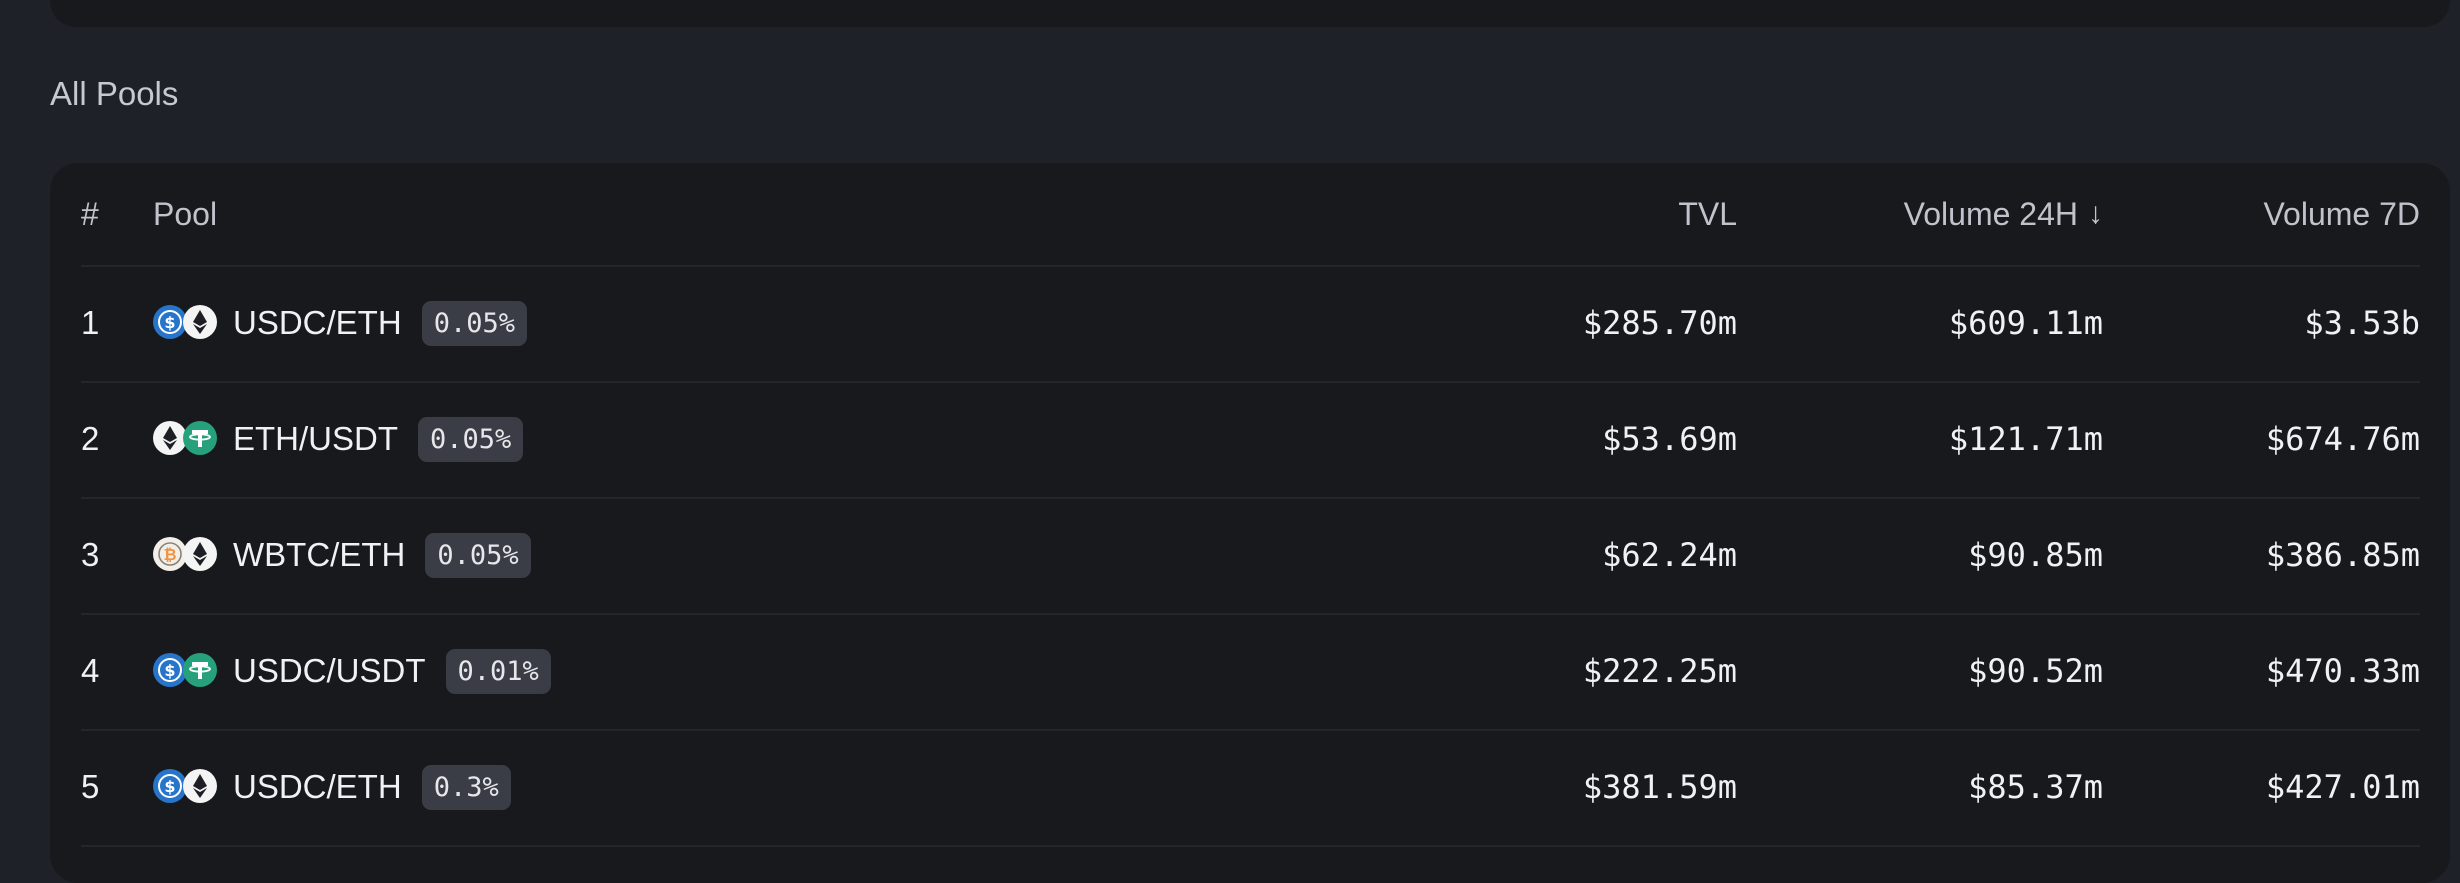 The image size is (2460, 883). I want to click on row-pool: $ USDC/ETH 0.3%, so click(603, 787).